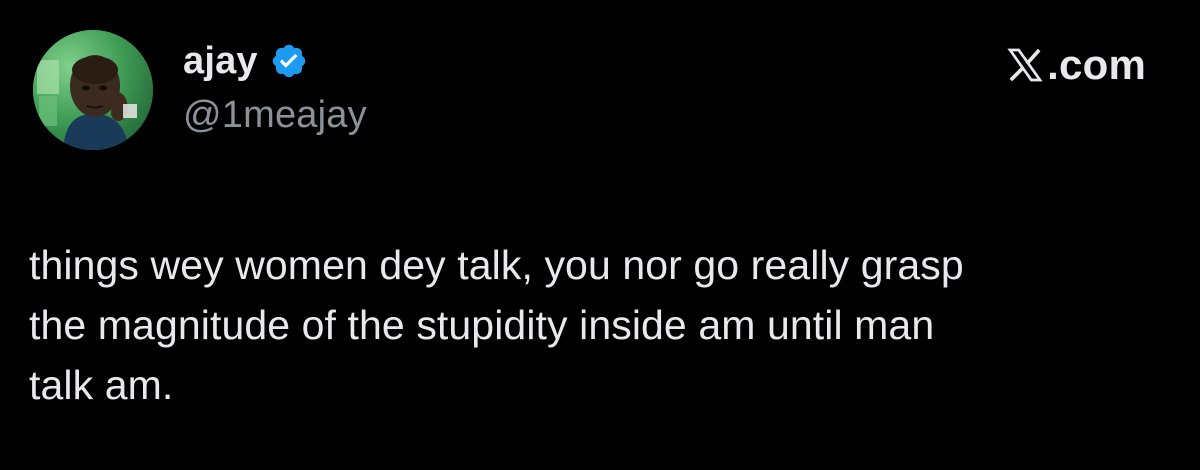 This screenshot has width=1200, height=470. Describe the element at coordinates (275, 115) in the screenshot. I see `author-handle: @1meajay` at that location.